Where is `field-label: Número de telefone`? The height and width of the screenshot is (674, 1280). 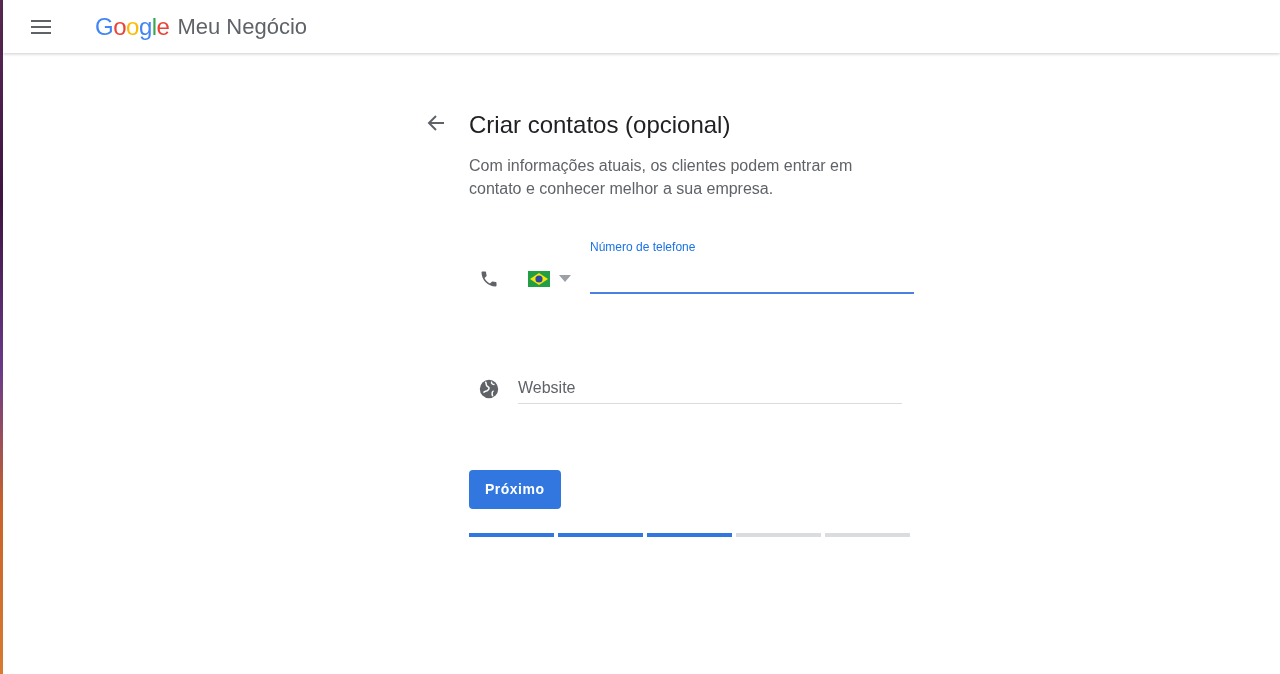
field-label: Número de telefone is located at coordinates (643, 247).